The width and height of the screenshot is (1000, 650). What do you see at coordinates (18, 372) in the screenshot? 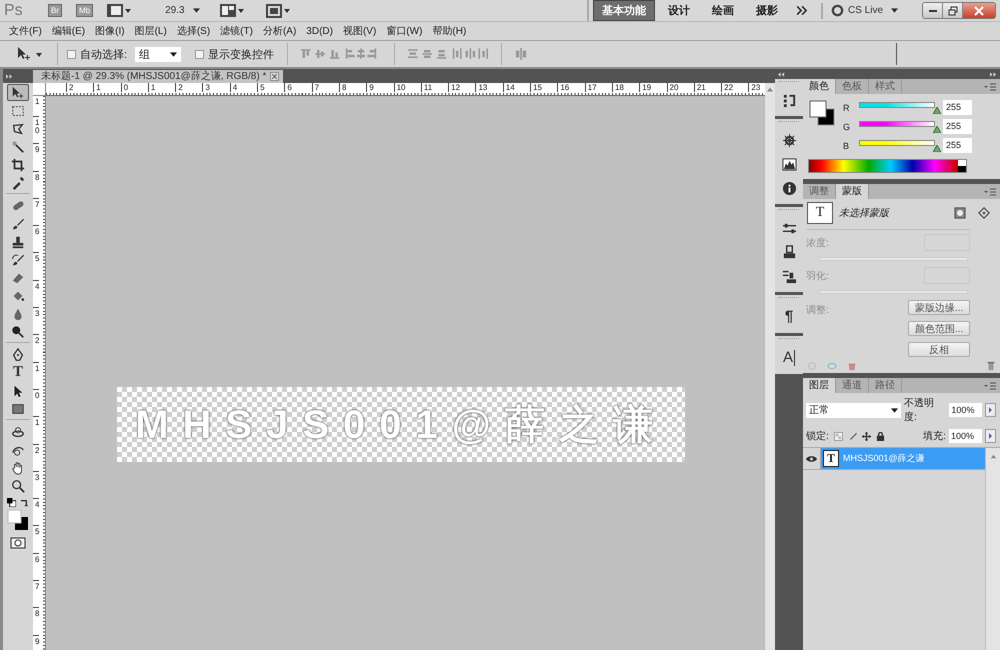
I see `type-tool-icon: T` at bounding box center [18, 372].